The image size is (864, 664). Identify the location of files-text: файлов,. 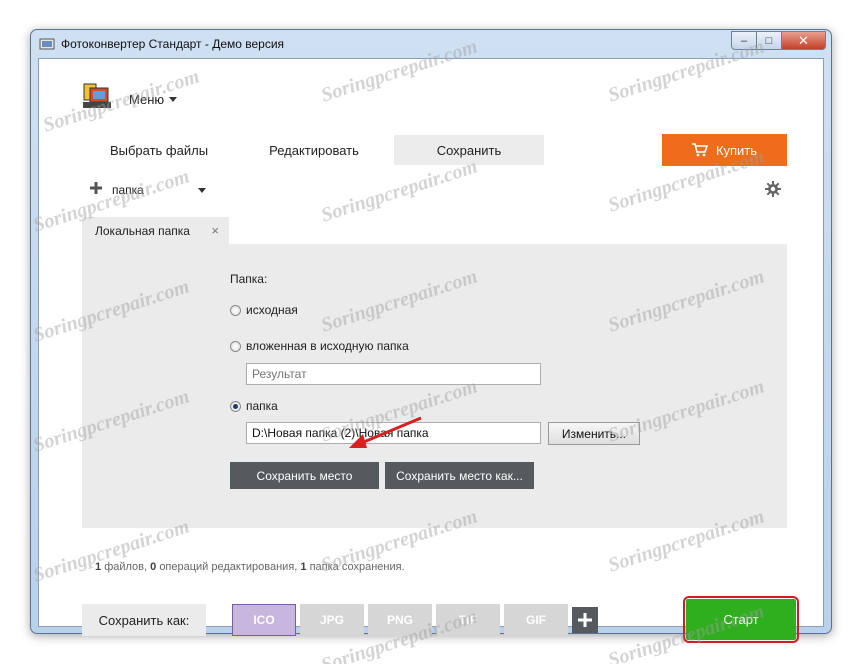
(126, 567).